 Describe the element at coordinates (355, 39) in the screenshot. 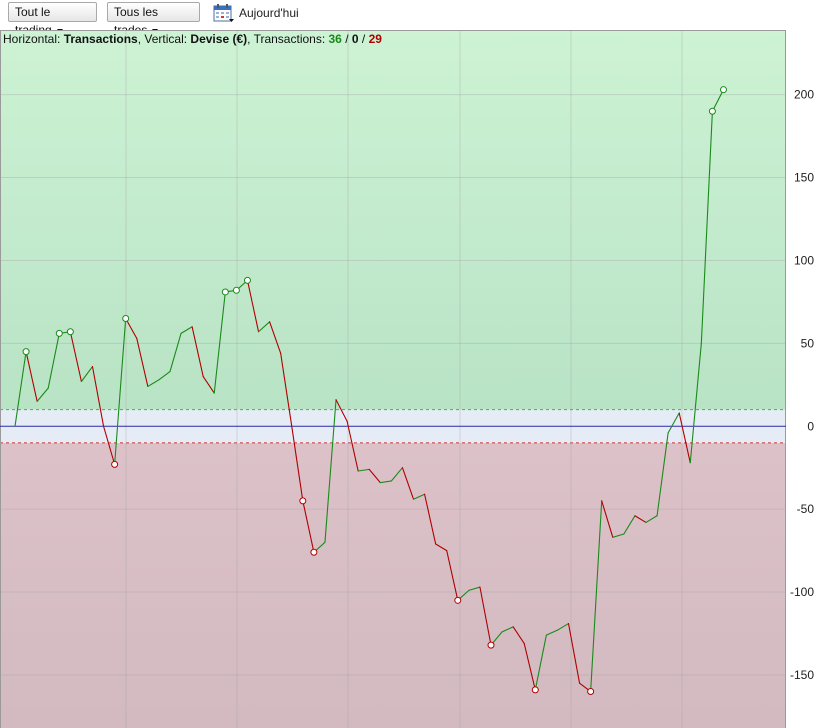

I see `breakeven-count: 0` at that location.